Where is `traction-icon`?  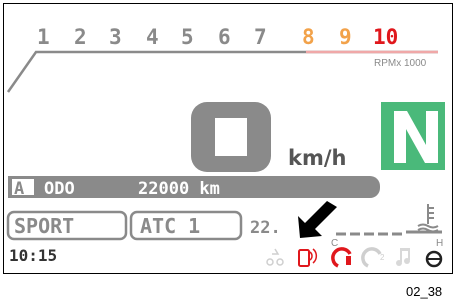 traction-icon is located at coordinates (275, 257).